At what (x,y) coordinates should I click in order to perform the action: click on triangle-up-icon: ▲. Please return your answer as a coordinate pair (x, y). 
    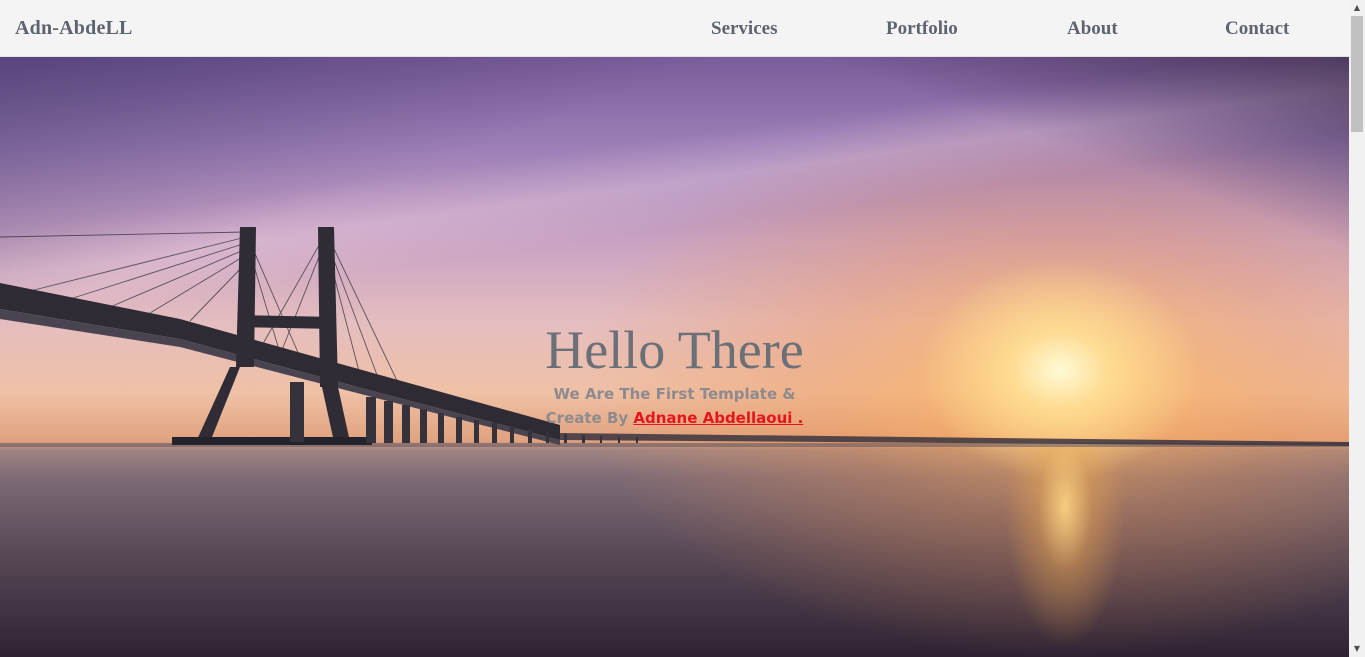
    Looking at the image, I should click on (1357, 8).